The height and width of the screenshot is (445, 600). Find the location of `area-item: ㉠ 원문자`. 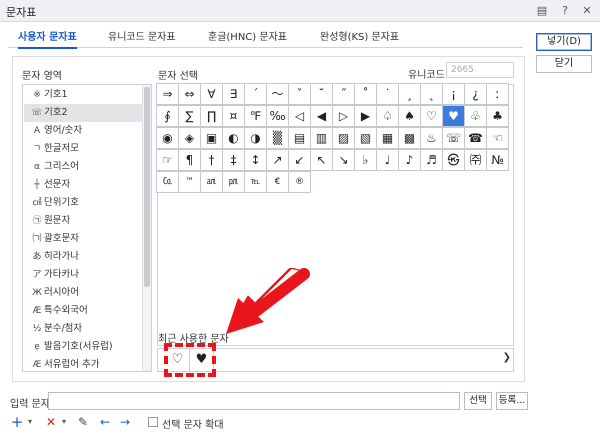

area-item: ㉠ 원문자 is located at coordinates (83, 221).